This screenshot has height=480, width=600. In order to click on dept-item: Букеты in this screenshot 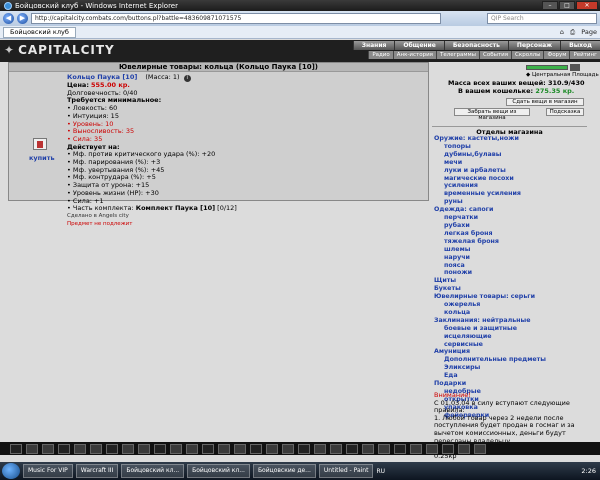, I will do `click(514, 289)`.